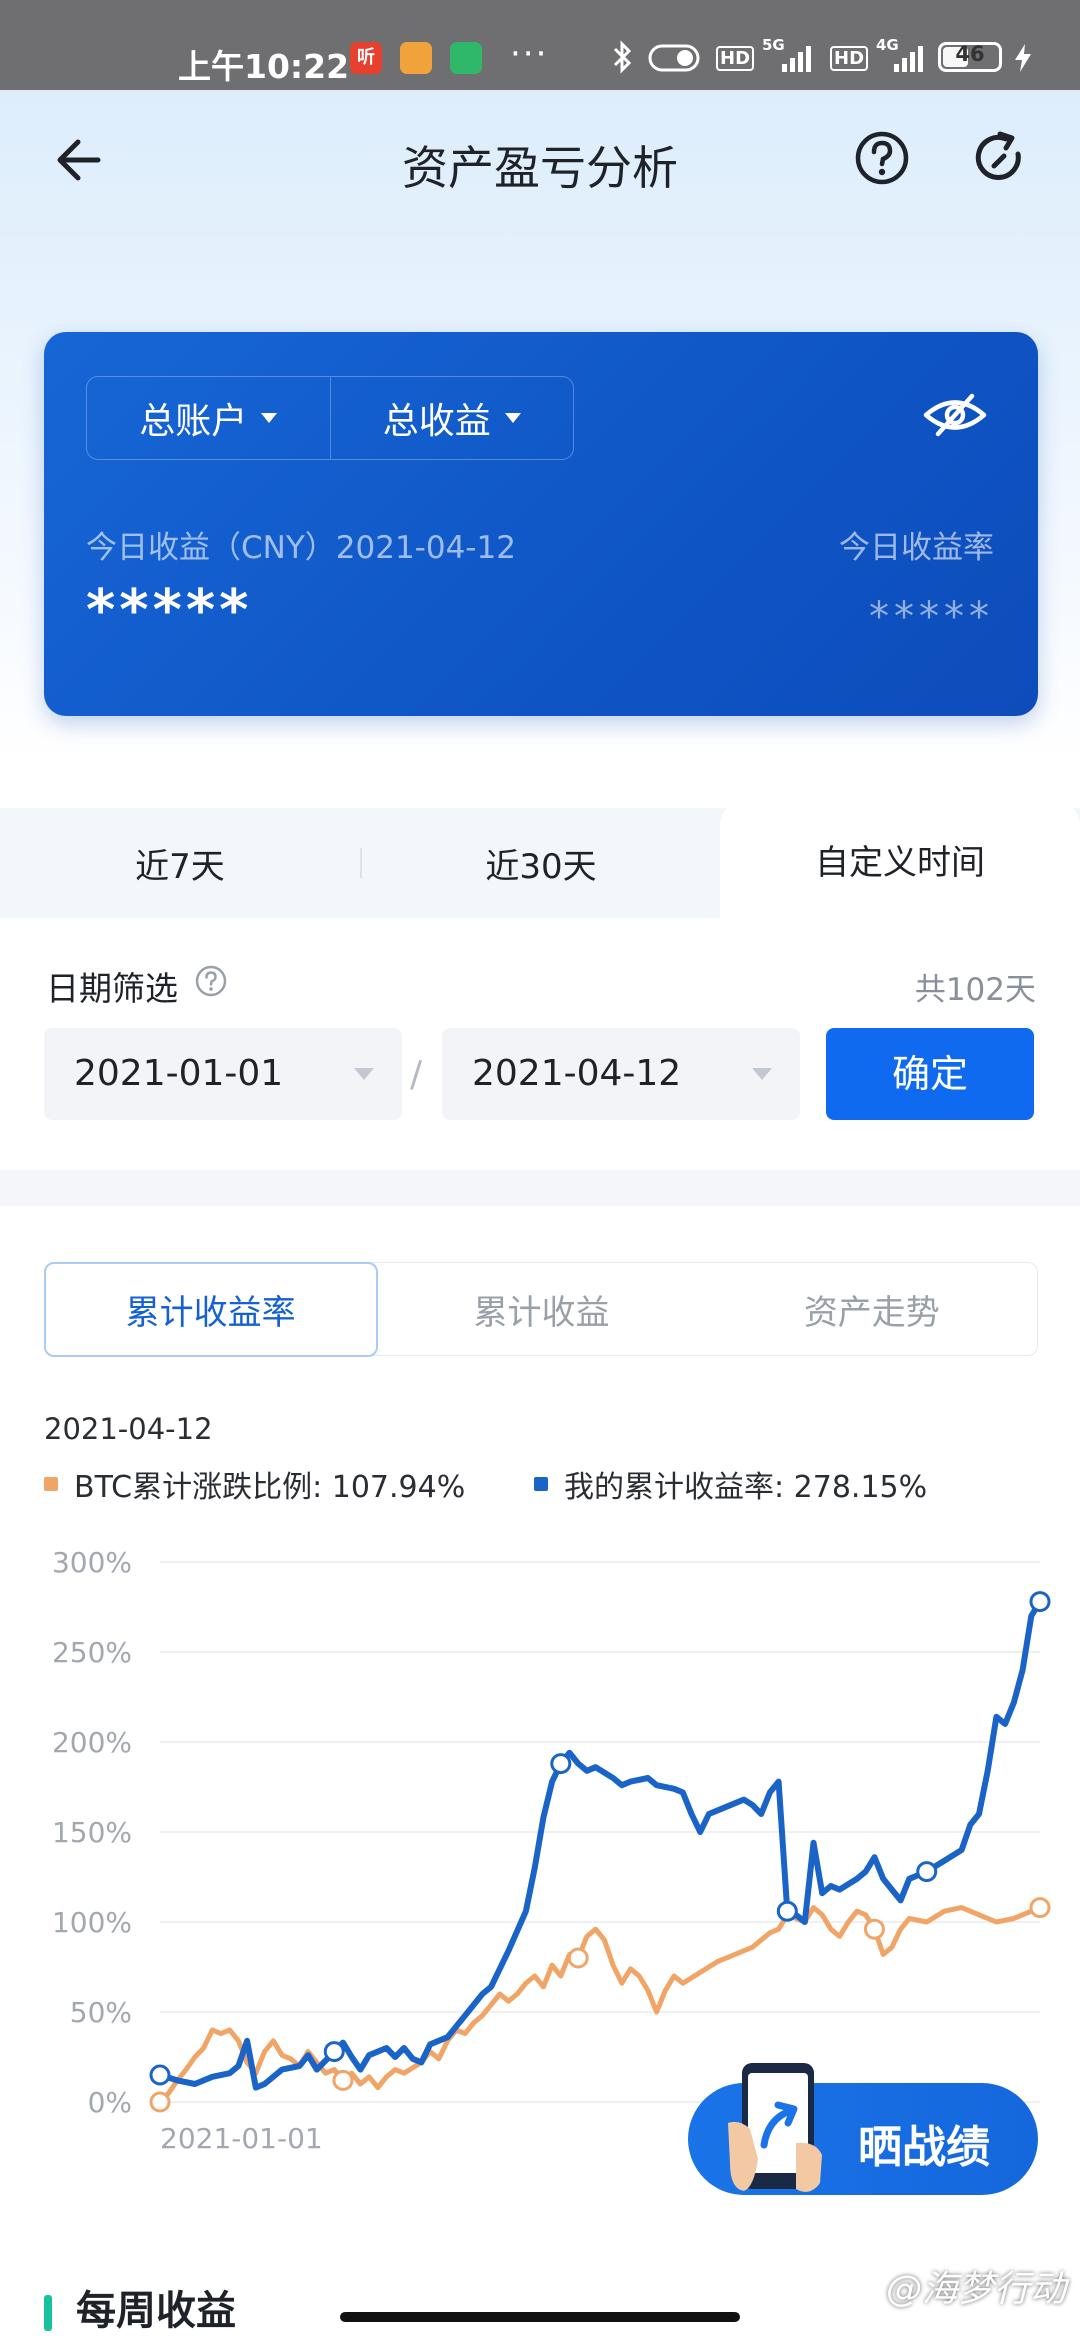 The height and width of the screenshot is (2340, 1080). What do you see at coordinates (849, 58) in the screenshot?
I see `hd-badge-2: HD` at bounding box center [849, 58].